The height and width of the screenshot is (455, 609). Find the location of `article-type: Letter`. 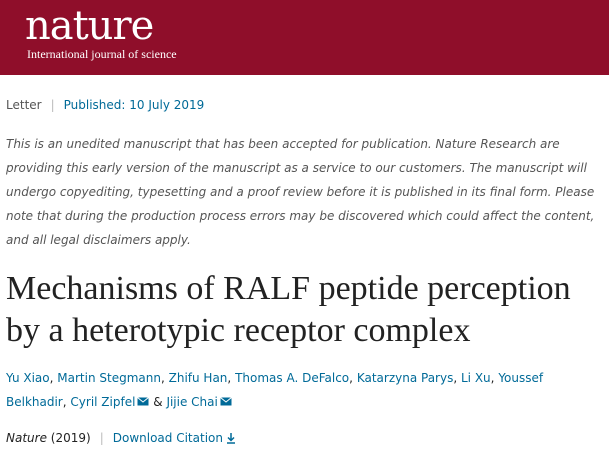

article-type: Letter is located at coordinates (24, 105).